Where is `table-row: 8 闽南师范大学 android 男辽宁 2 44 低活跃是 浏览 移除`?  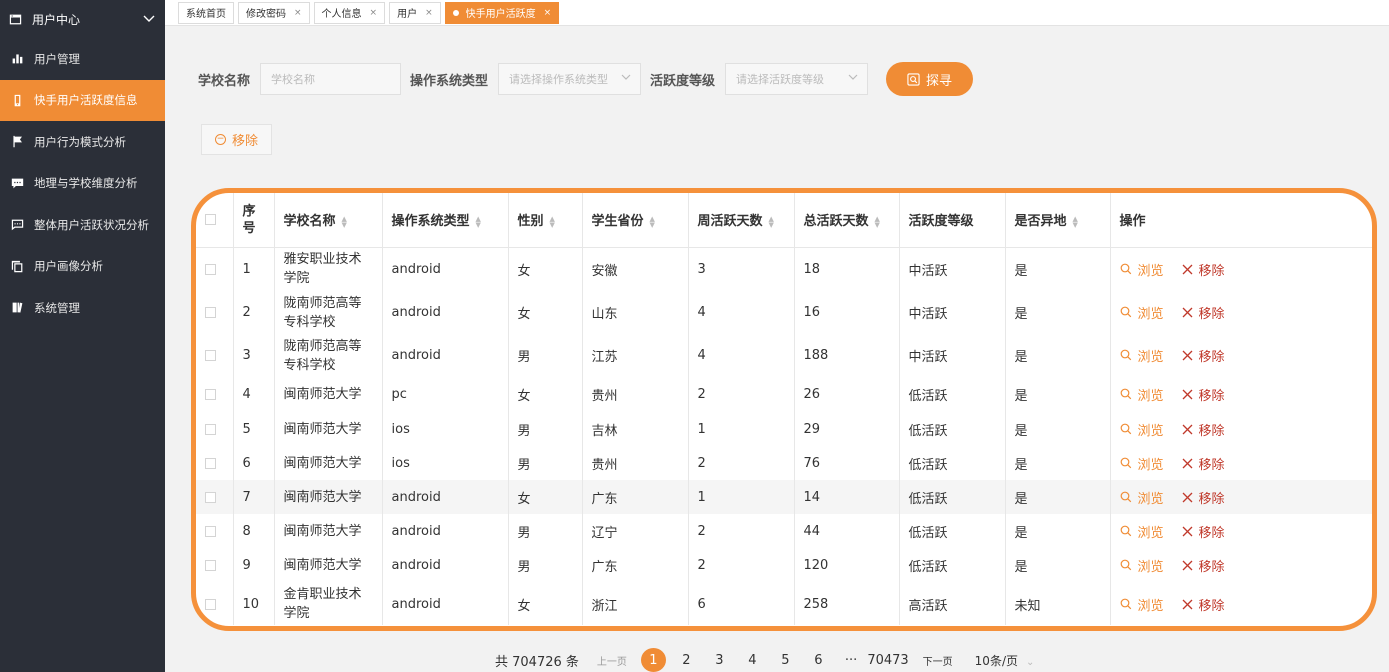 table-row: 8 闽南师范大学 android 男辽宁 2 44 低活跃是 浏览 移除 is located at coordinates (784, 531).